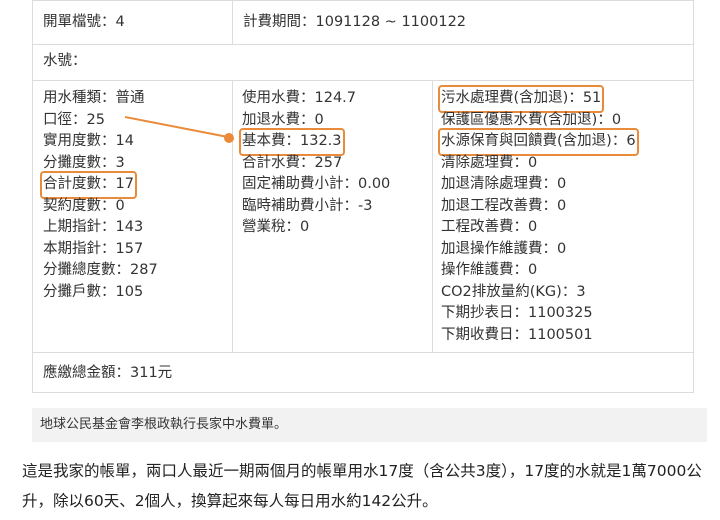 This screenshot has height=520, width=720. Describe the element at coordinates (88, 185) in the screenshot. I see `total-units-highlight: 合計度數：17` at that location.